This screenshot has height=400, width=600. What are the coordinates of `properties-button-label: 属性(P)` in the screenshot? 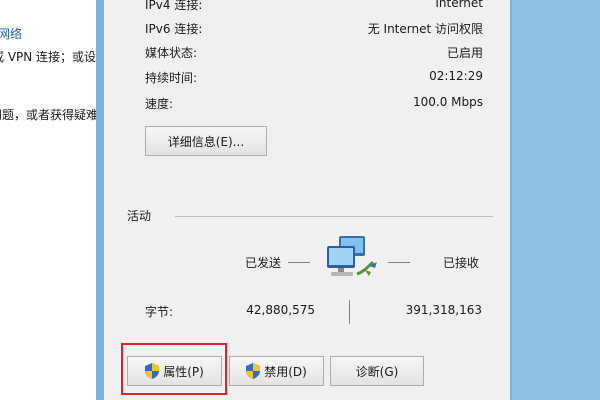 It's located at (183, 371).